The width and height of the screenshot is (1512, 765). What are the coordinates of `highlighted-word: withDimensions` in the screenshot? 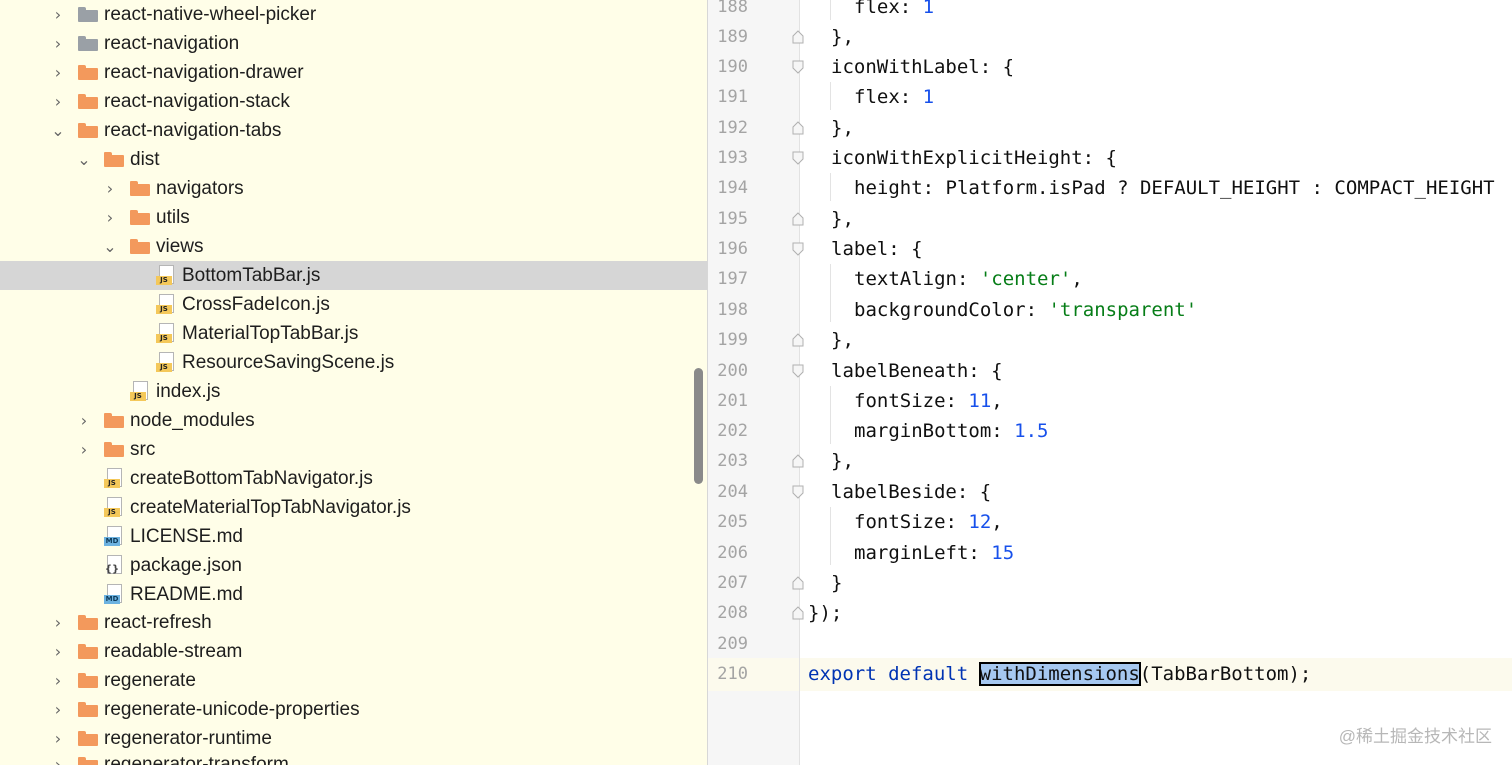 It's located at (1059, 674).